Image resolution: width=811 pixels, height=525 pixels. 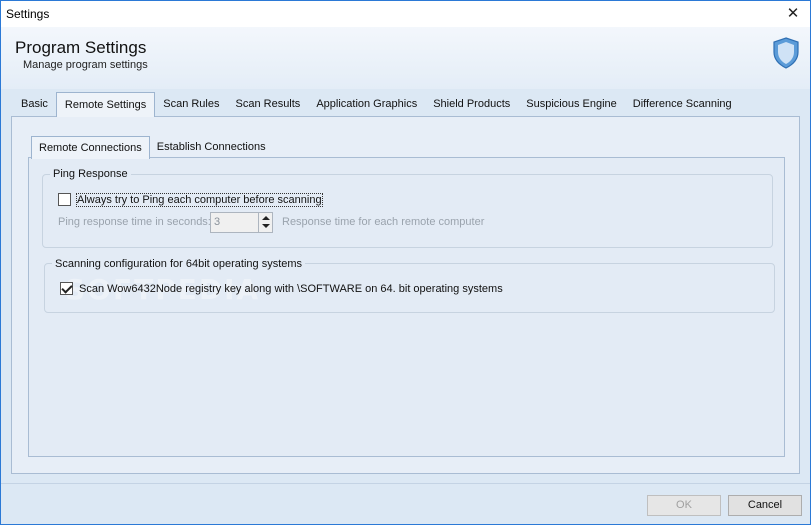 What do you see at coordinates (786, 53) in the screenshot?
I see `shield-icon` at bounding box center [786, 53].